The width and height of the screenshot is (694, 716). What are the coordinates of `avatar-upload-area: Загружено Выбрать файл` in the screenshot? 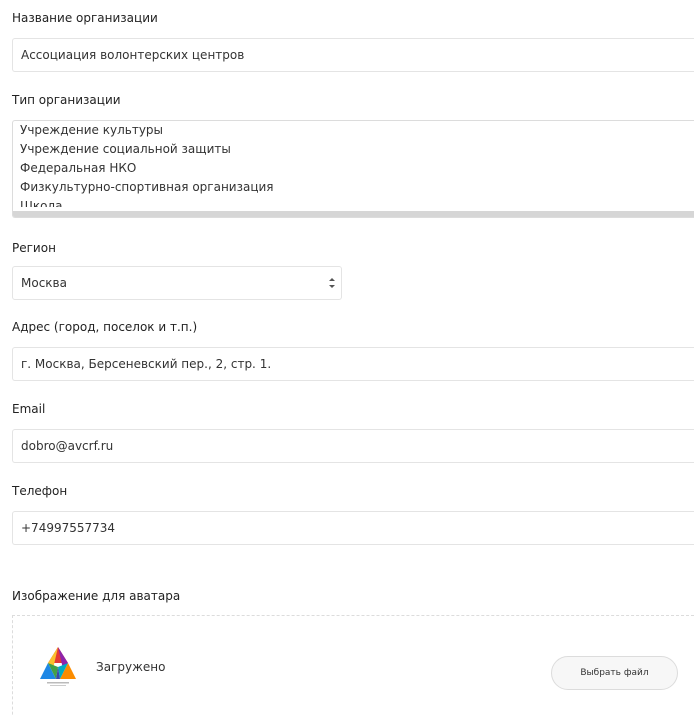 It's located at (353, 665).